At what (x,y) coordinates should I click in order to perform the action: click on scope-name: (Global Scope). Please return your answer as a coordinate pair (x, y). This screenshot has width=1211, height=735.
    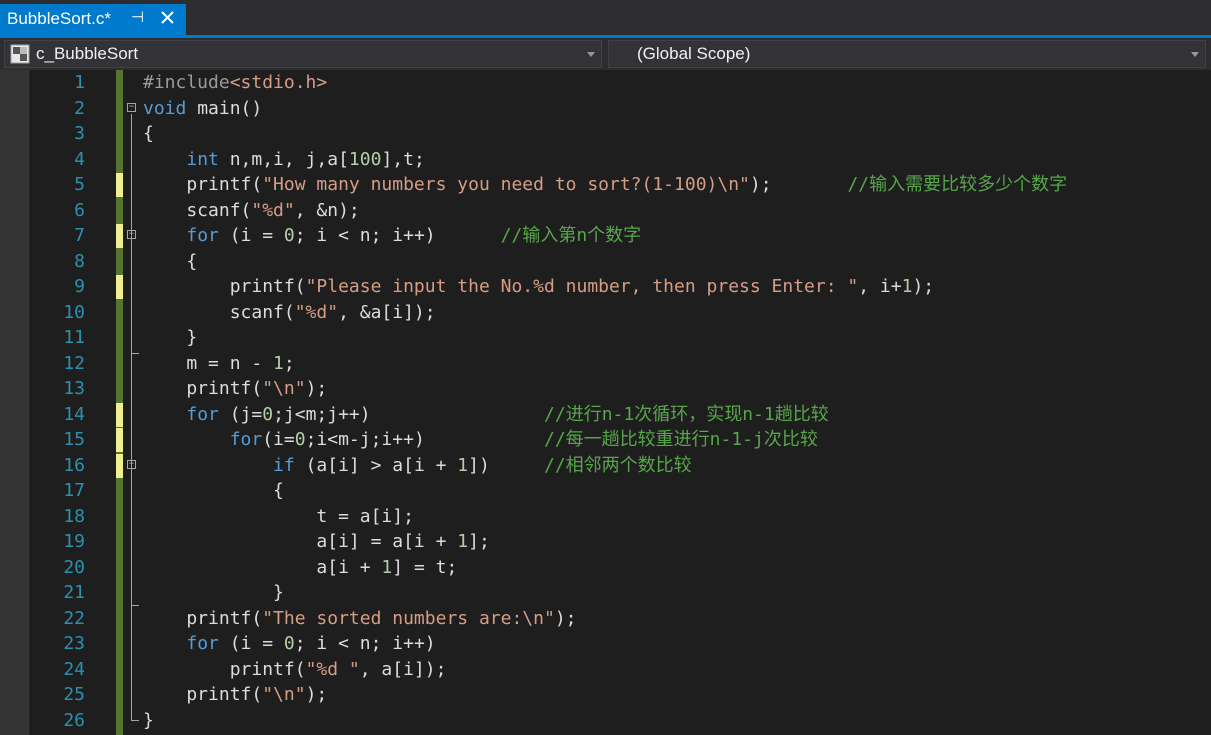
    Looking at the image, I should click on (694, 53).